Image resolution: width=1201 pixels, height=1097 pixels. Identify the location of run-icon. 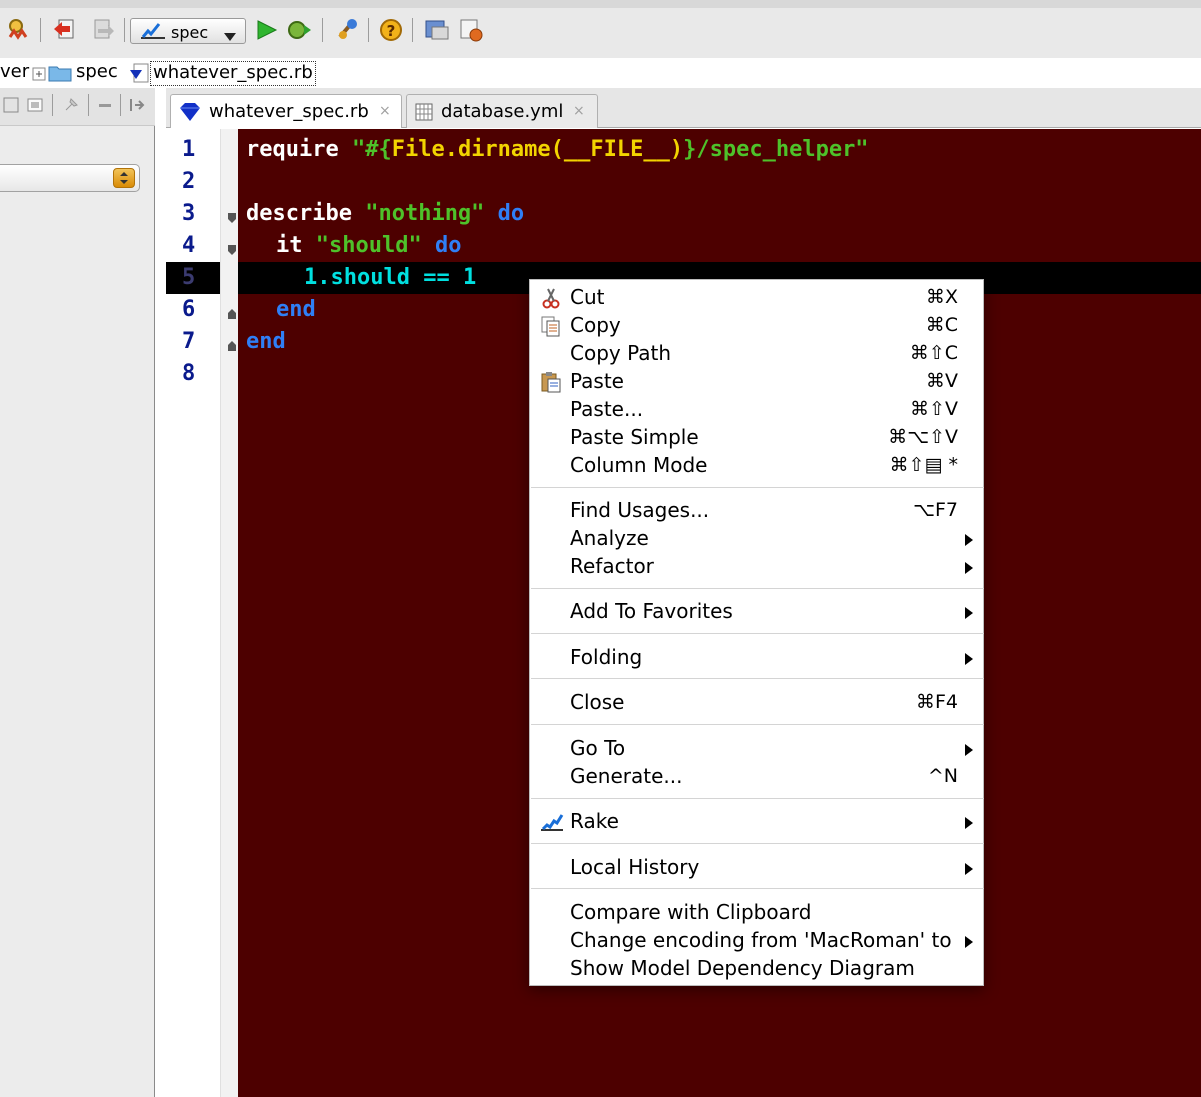
(267, 30).